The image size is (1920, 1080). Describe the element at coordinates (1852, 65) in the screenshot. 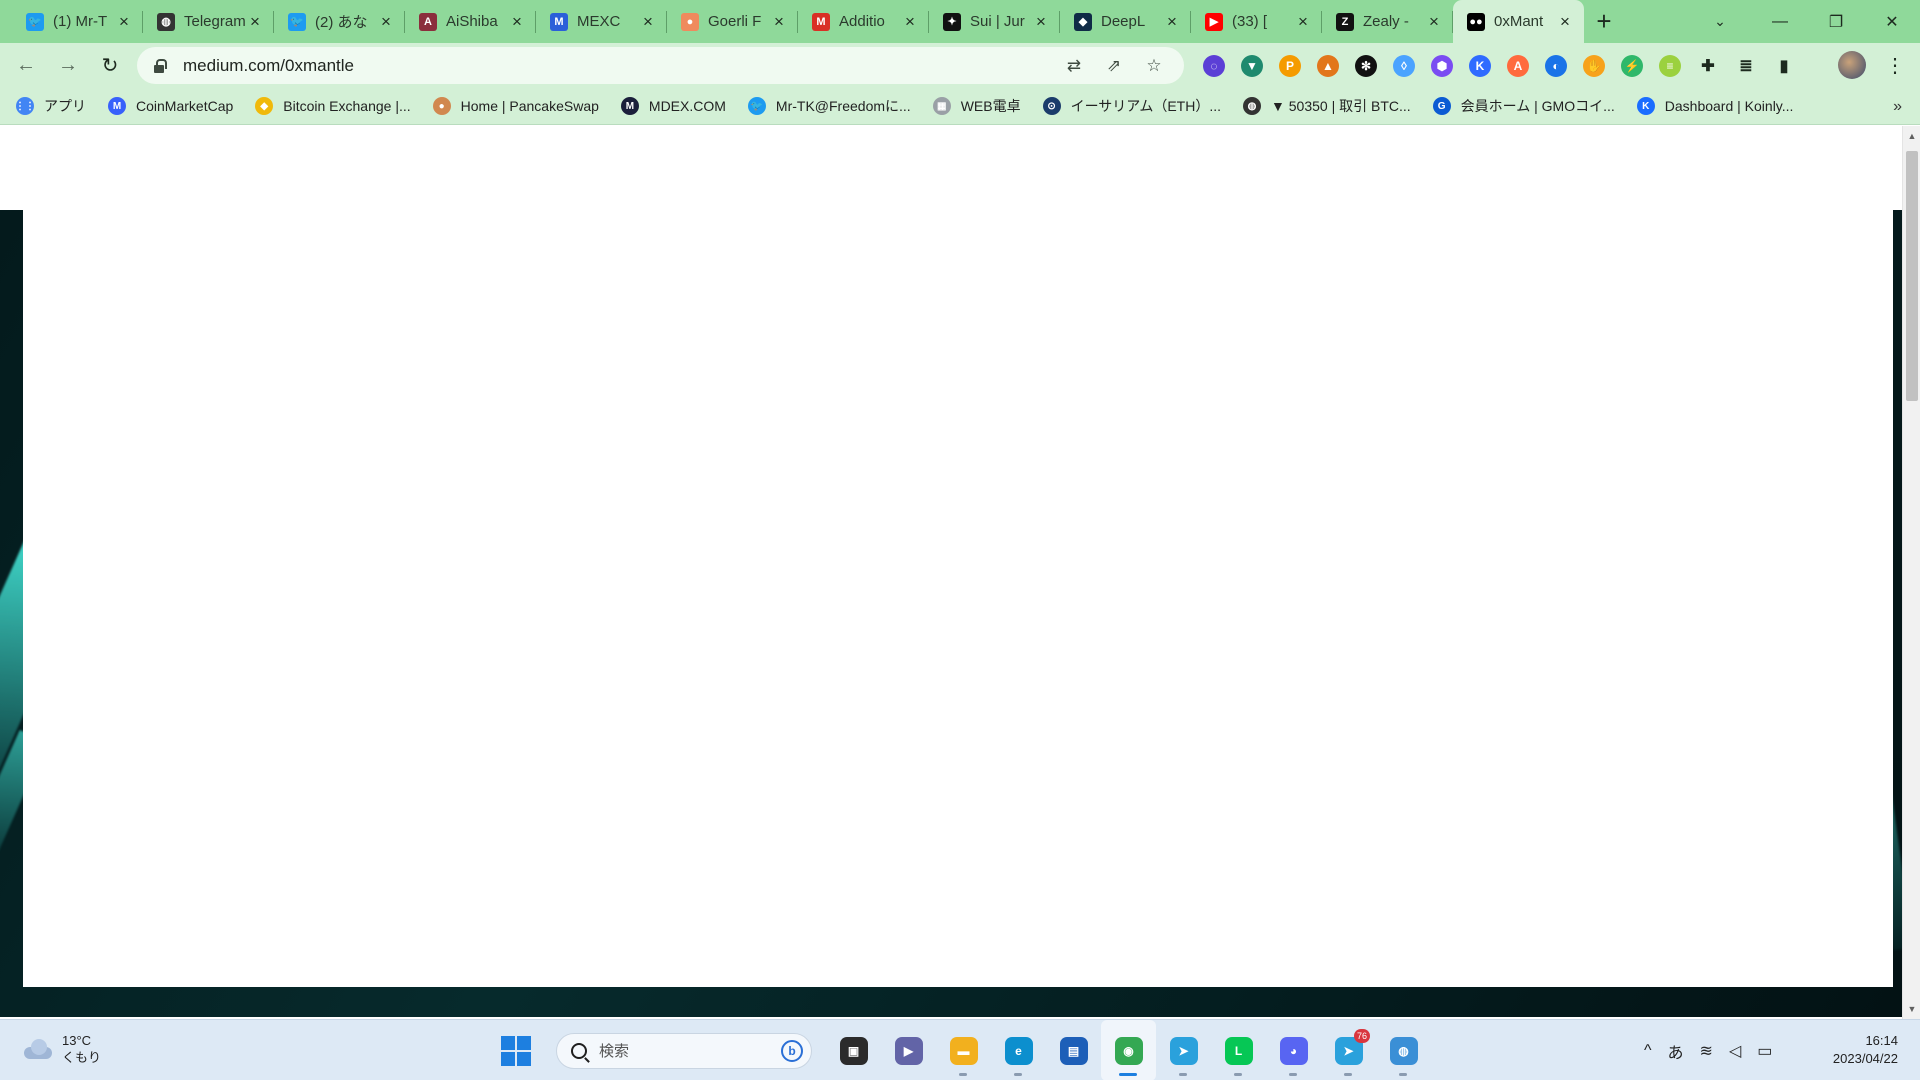

I see `profile-avatar` at that location.